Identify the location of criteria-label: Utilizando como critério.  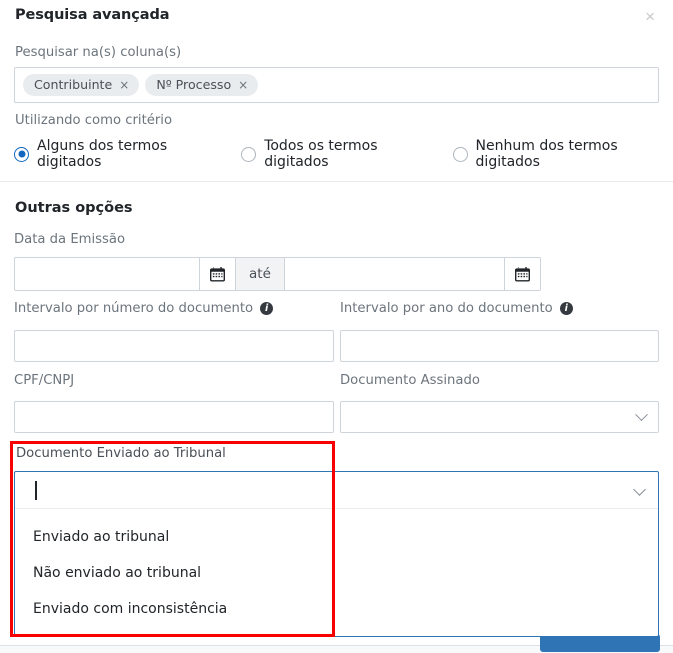
(94, 120).